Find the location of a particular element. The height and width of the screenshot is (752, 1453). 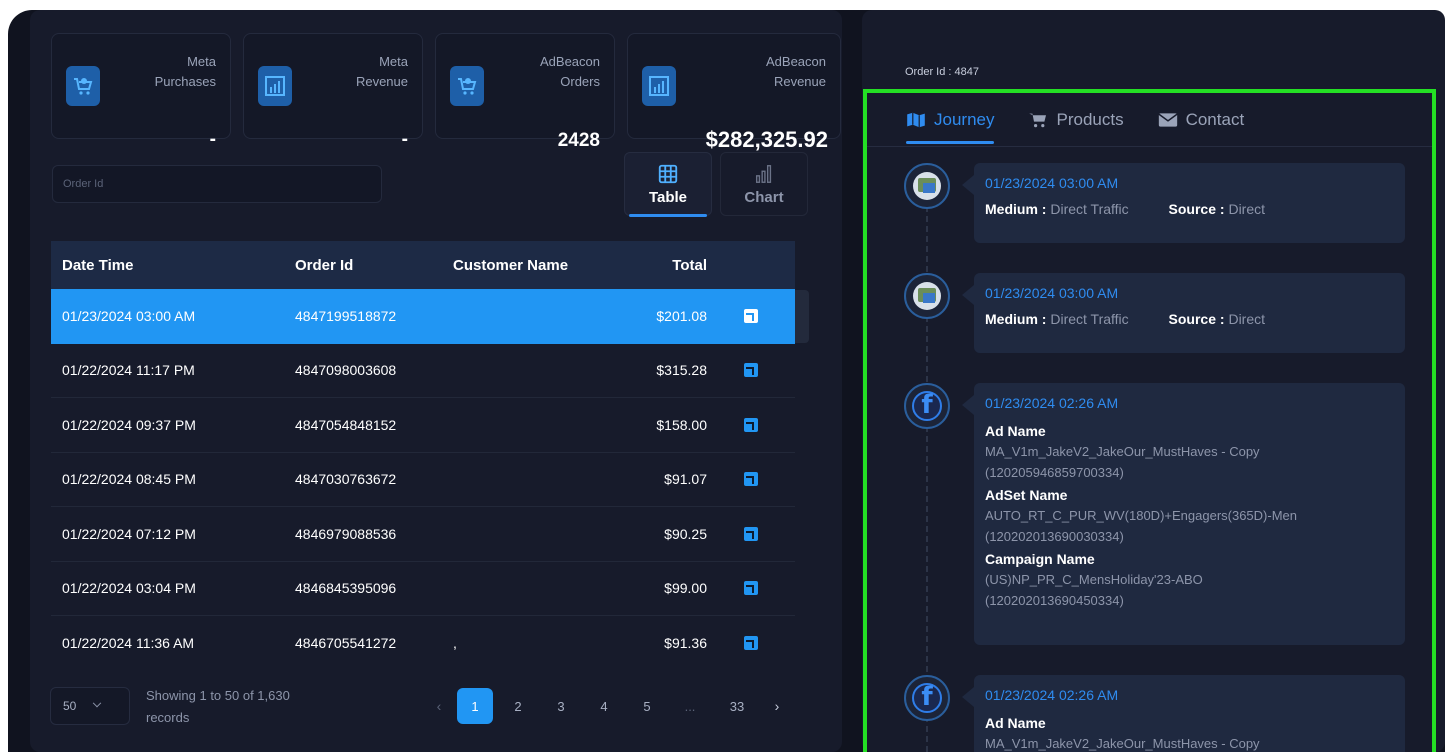

cell-datetime: 01/22/2024 03:04 PM is located at coordinates (129, 588).